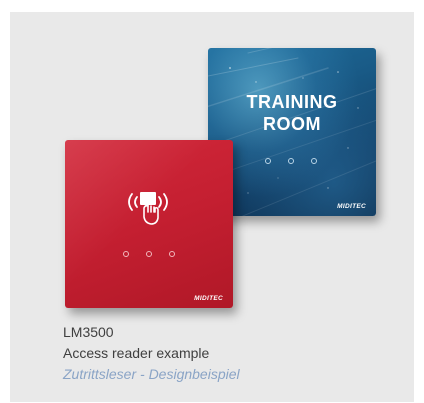  I want to click on rfid-card-hand-icon, so click(148, 208).